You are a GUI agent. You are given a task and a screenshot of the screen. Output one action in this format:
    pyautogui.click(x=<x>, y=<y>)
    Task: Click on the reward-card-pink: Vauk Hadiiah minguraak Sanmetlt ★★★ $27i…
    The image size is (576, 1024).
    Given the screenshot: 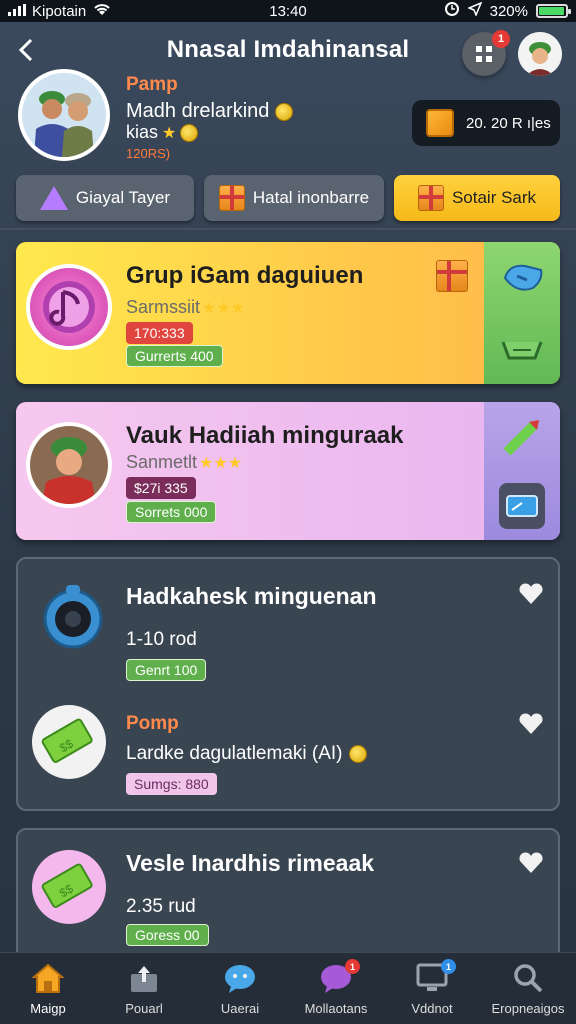 What is the action you would take?
    pyautogui.click(x=288, y=471)
    